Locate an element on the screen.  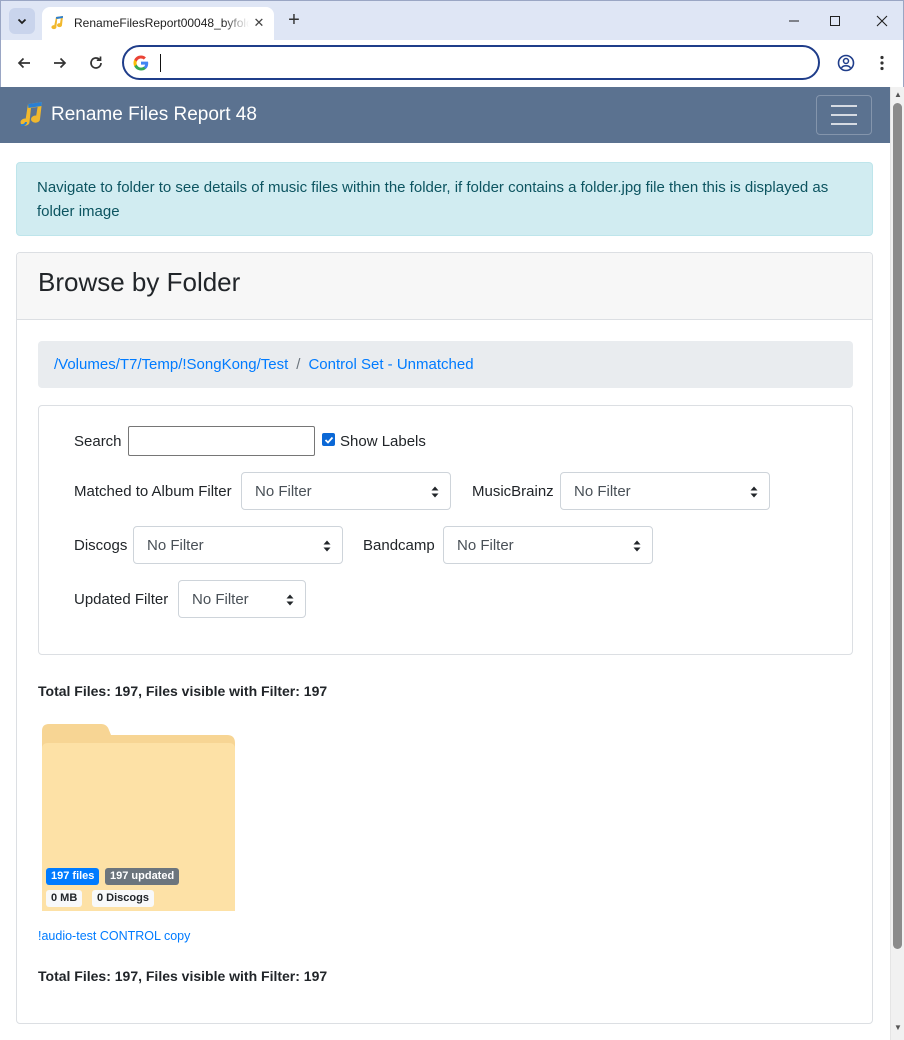
card-header: Browse by Folder is located at coordinates (444, 286).